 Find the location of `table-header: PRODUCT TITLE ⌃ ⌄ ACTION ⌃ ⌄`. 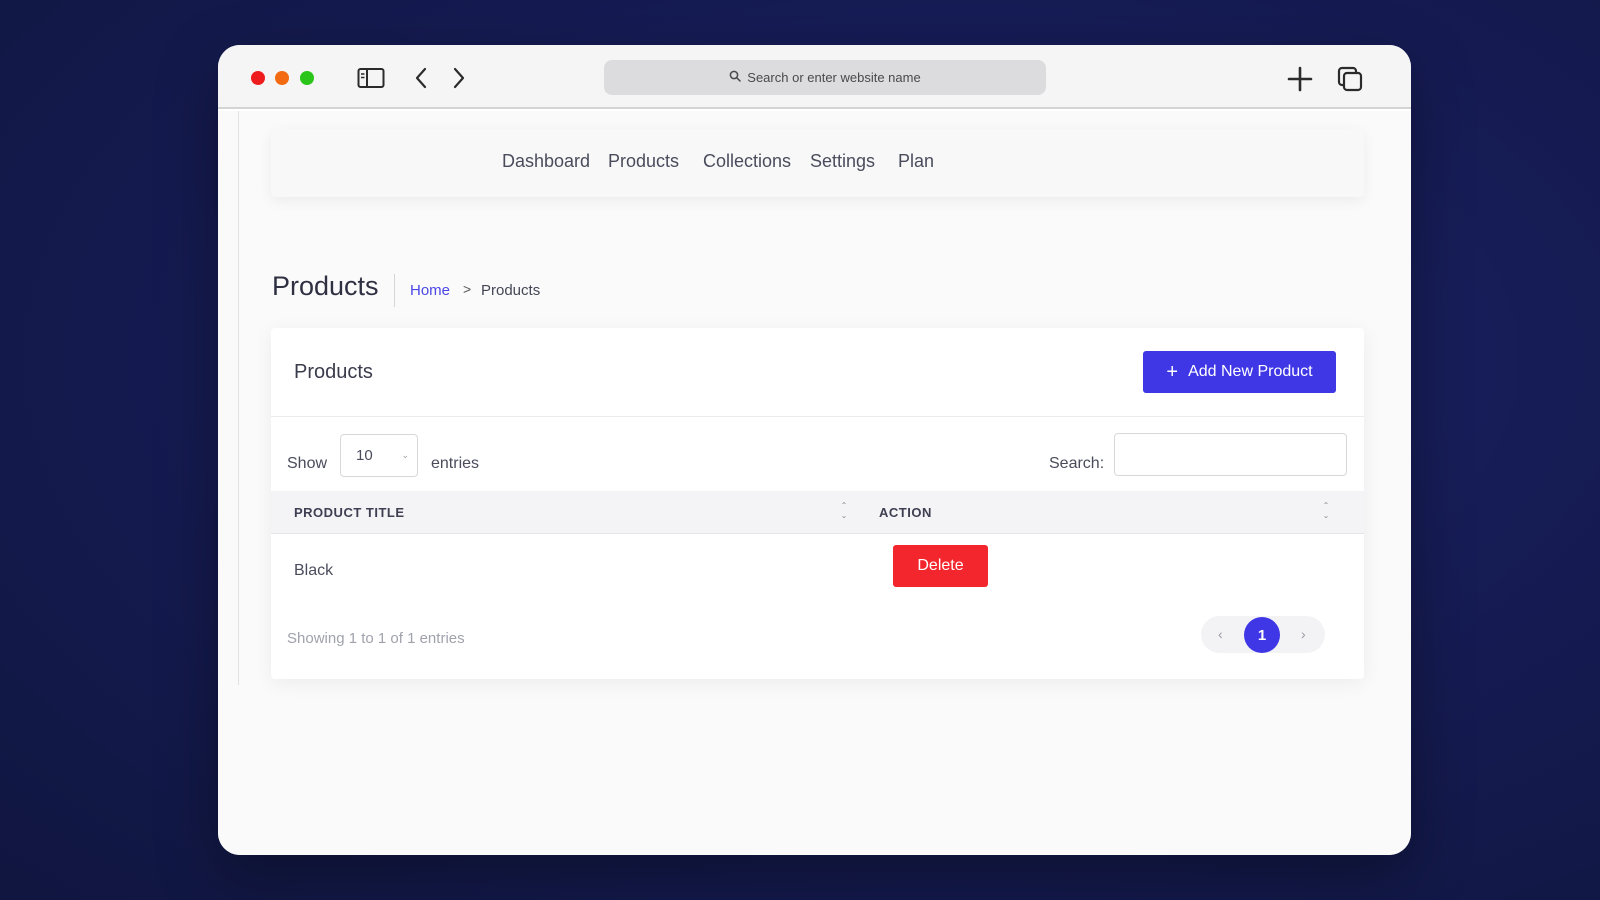

table-header: PRODUCT TITLE ⌃ ⌄ ACTION ⌃ ⌄ is located at coordinates (817, 512).